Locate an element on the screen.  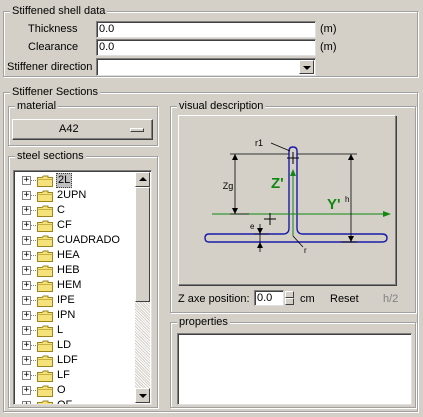
z-axis-label: Z' is located at coordinates (277, 183).